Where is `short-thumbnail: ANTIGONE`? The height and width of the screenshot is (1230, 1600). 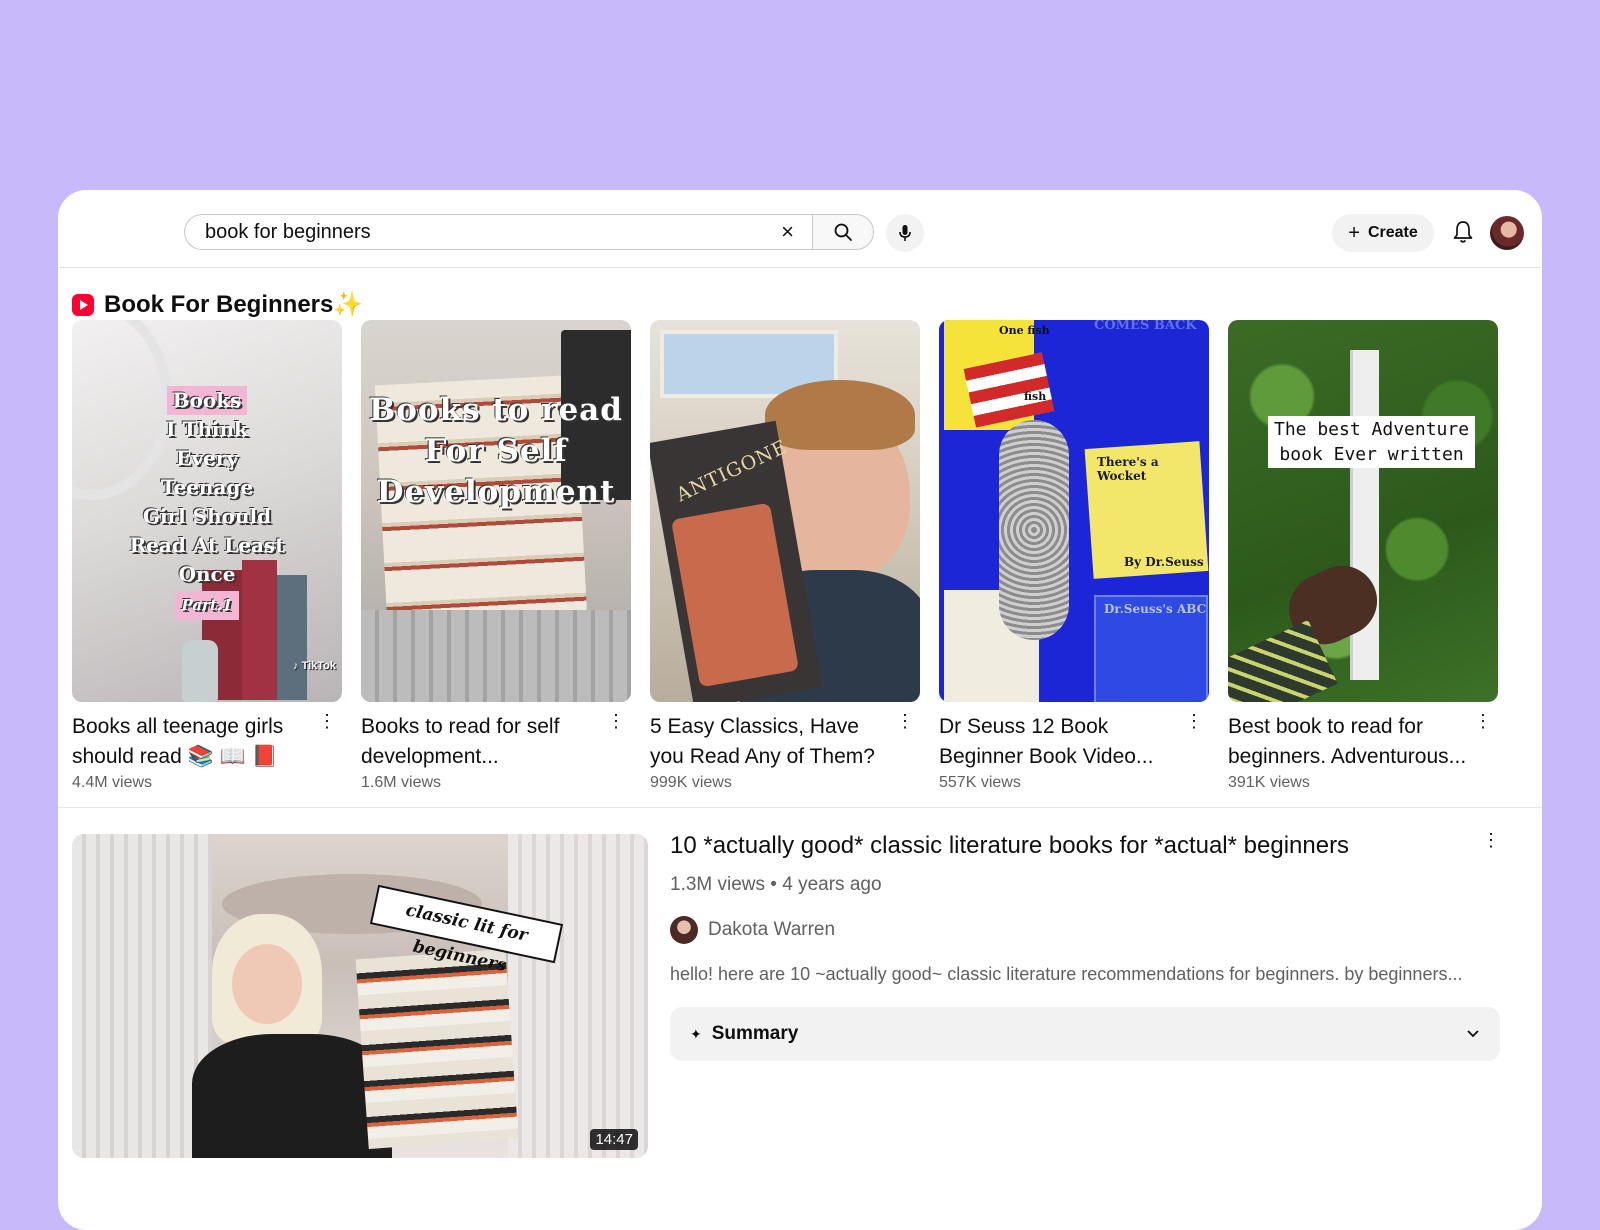
short-thumbnail: ANTIGONE is located at coordinates (785, 511).